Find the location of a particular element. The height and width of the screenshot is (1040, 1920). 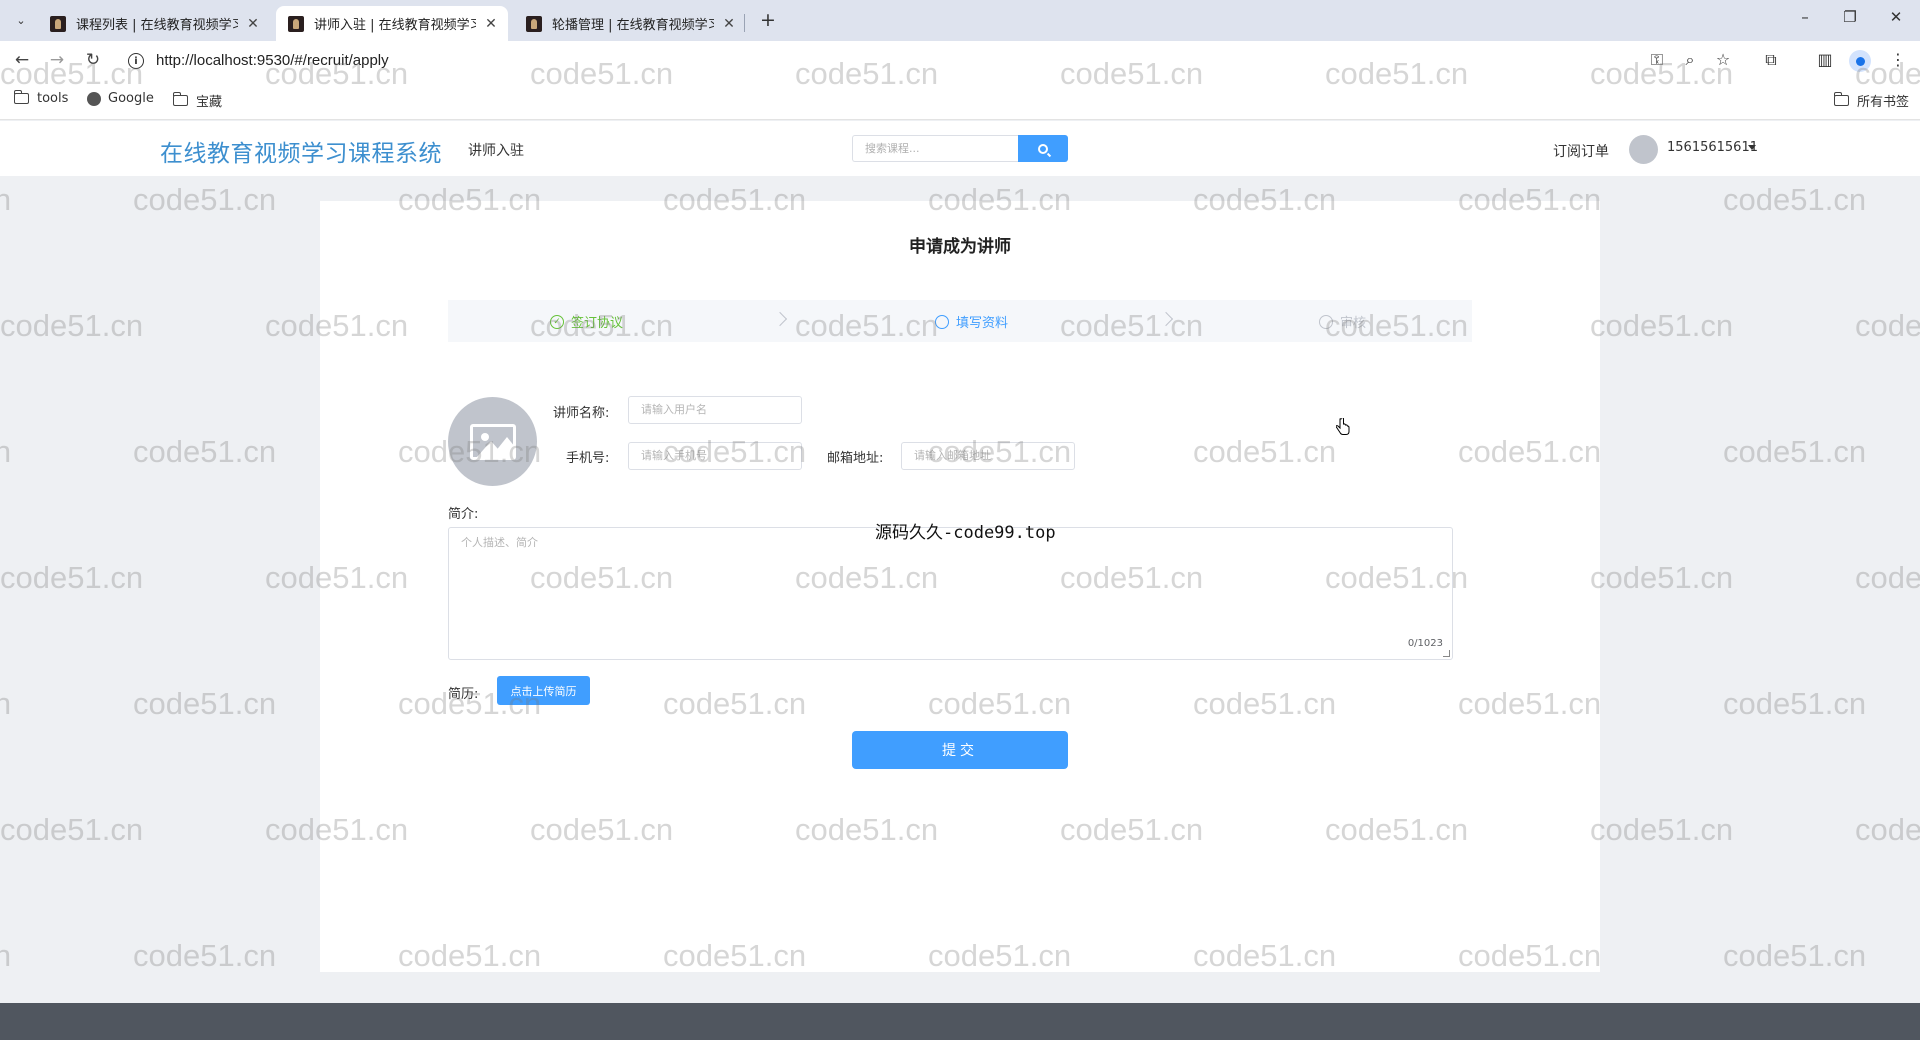

password-key-icon: ⚿ is located at coordinates (1657, 60).